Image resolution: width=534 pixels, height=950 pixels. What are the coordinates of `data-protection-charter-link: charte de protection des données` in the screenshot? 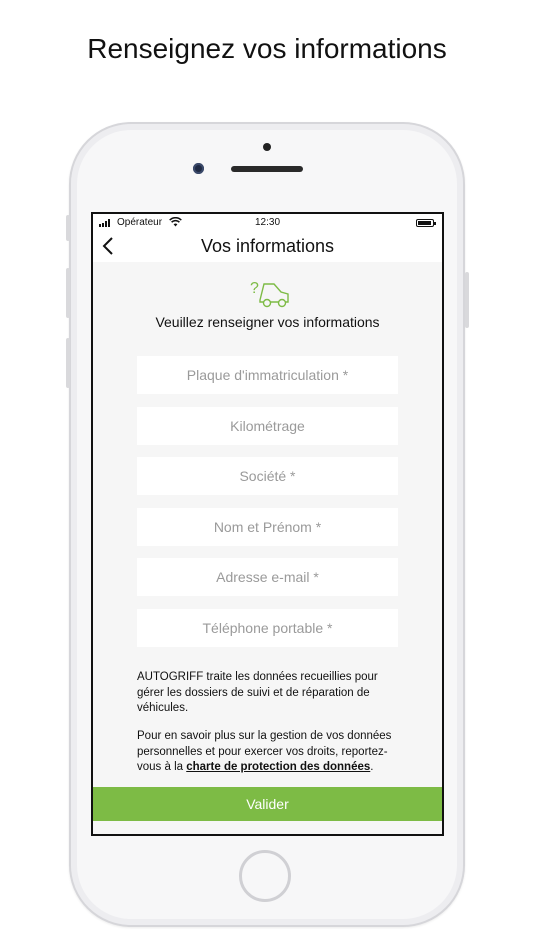 It's located at (278, 767).